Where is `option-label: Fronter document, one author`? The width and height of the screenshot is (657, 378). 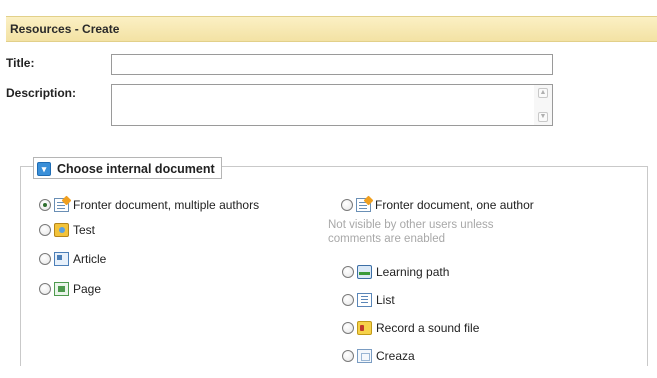
option-label: Fronter document, one author is located at coordinates (454, 205).